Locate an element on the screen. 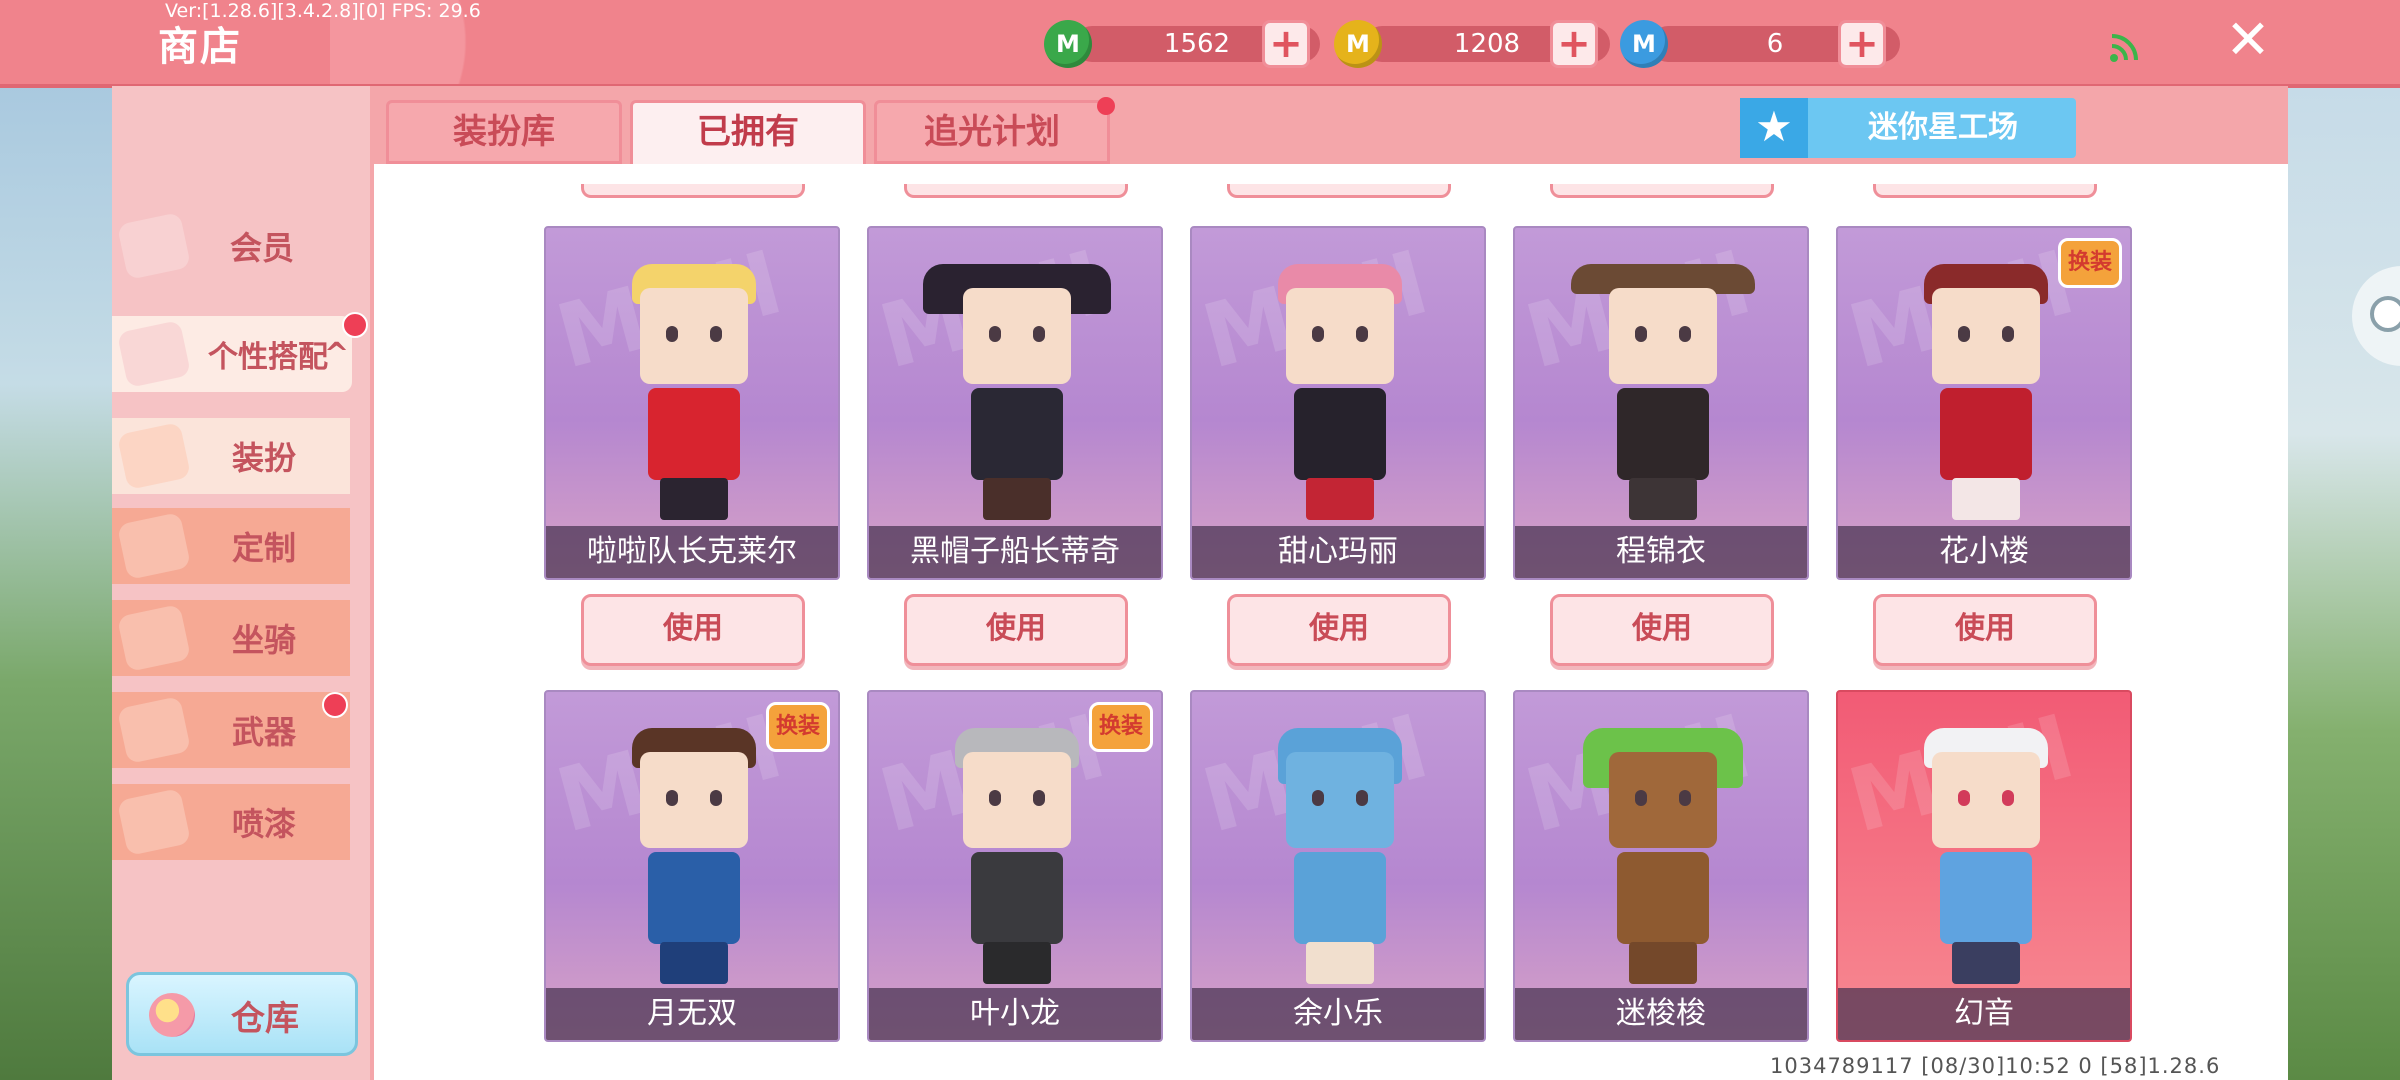 Image resolution: width=2400 pixels, height=1080 pixels. sidebar-item-label: 喷漆 is located at coordinates (264, 824).